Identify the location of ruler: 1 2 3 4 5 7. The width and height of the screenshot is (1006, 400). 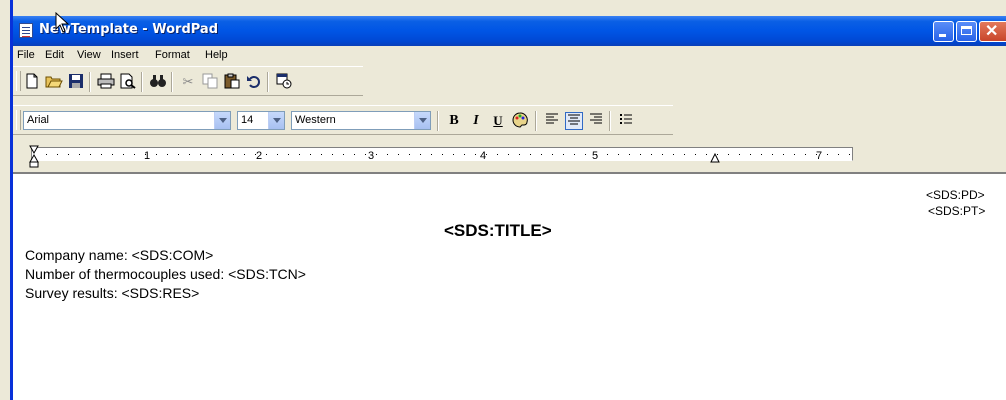
(509, 157).